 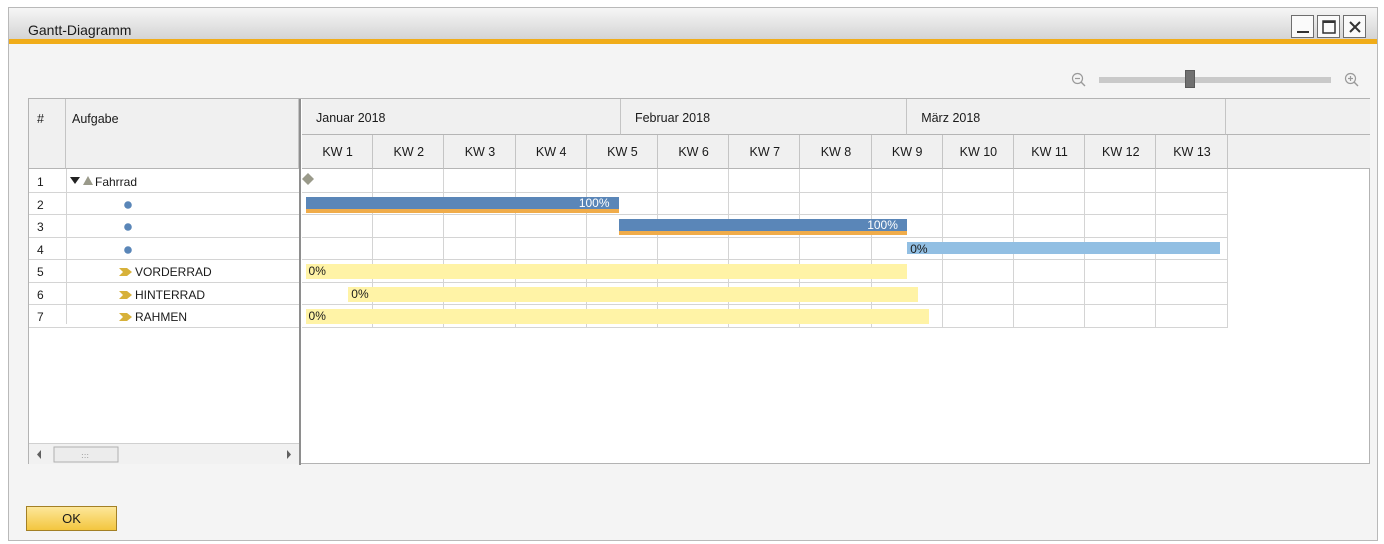 I want to click on task-row-label: RAHMEN, so click(x=161, y=317).